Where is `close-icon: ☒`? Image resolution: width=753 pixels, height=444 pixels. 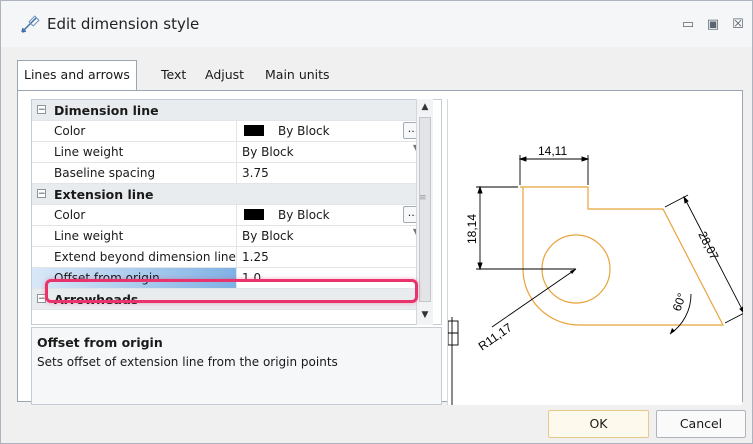
close-icon: ☒ is located at coordinates (738, 25).